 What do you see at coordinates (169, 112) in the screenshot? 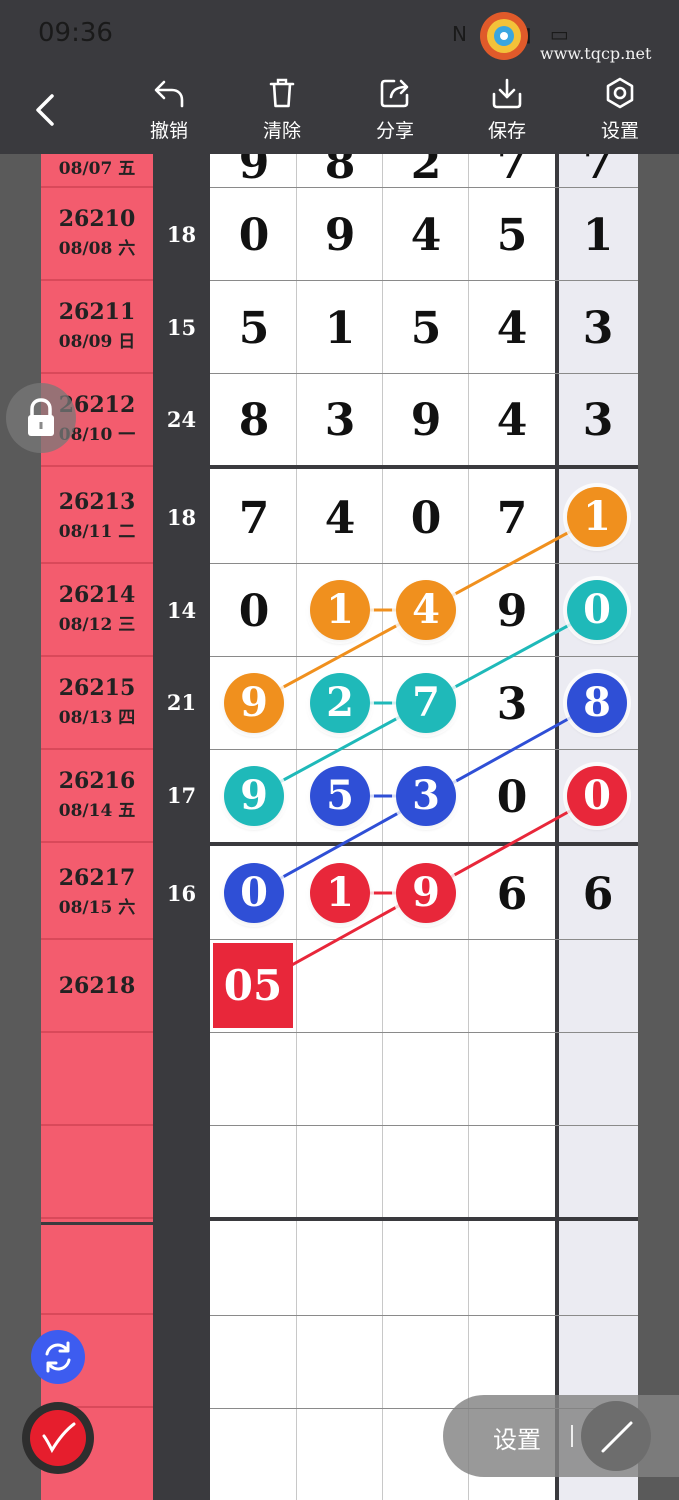
I see `undo-button: 撤销` at bounding box center [169, 112].